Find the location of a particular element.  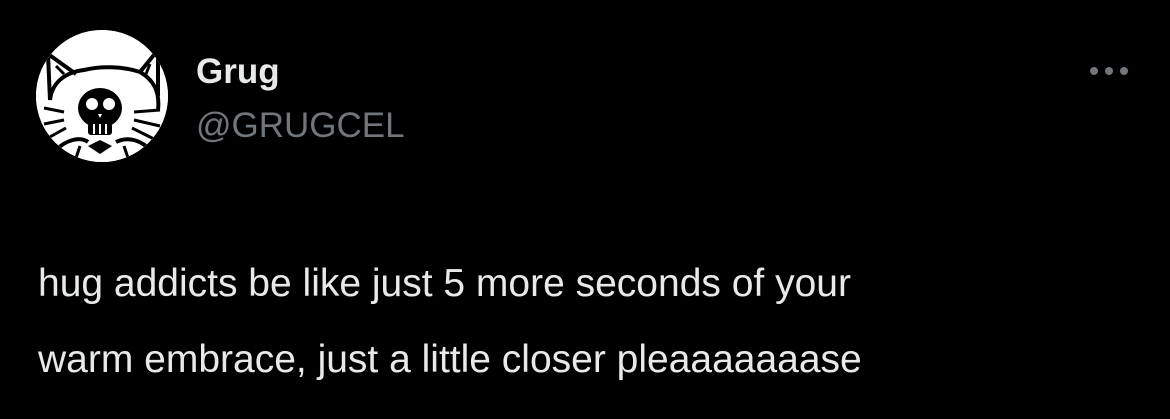

more-options-button is located at coordinates (1109, 71).